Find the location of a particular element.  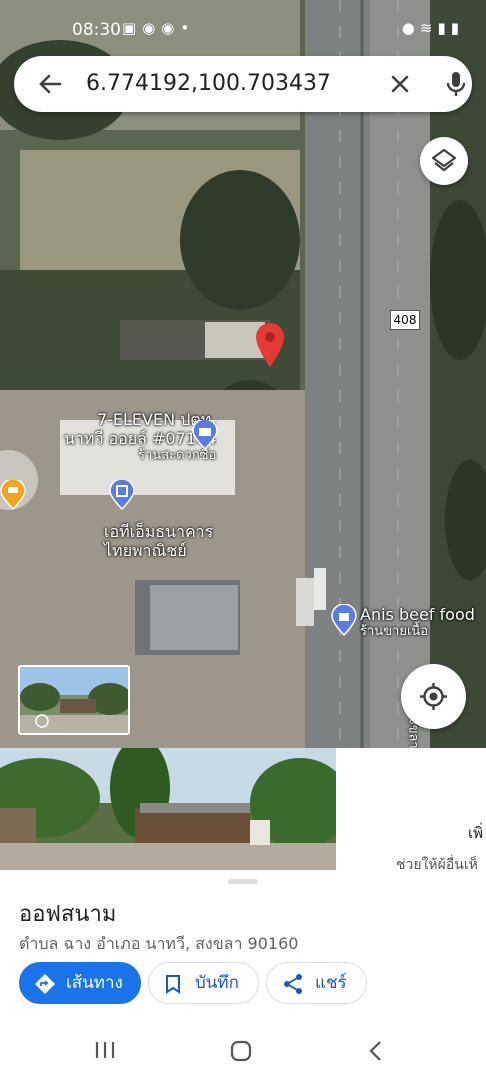

share-icon is located at coordinates (293, 984).